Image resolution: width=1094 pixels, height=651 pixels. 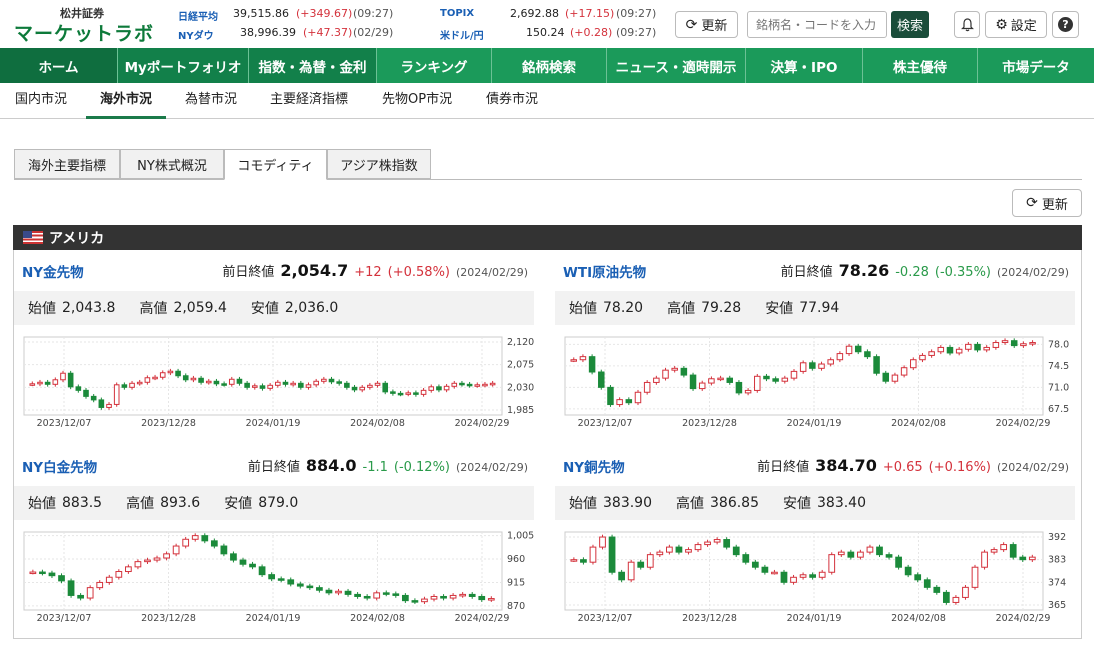 I want to click on nav-news: ニュース・適時開示, so click(x=676, y=65).